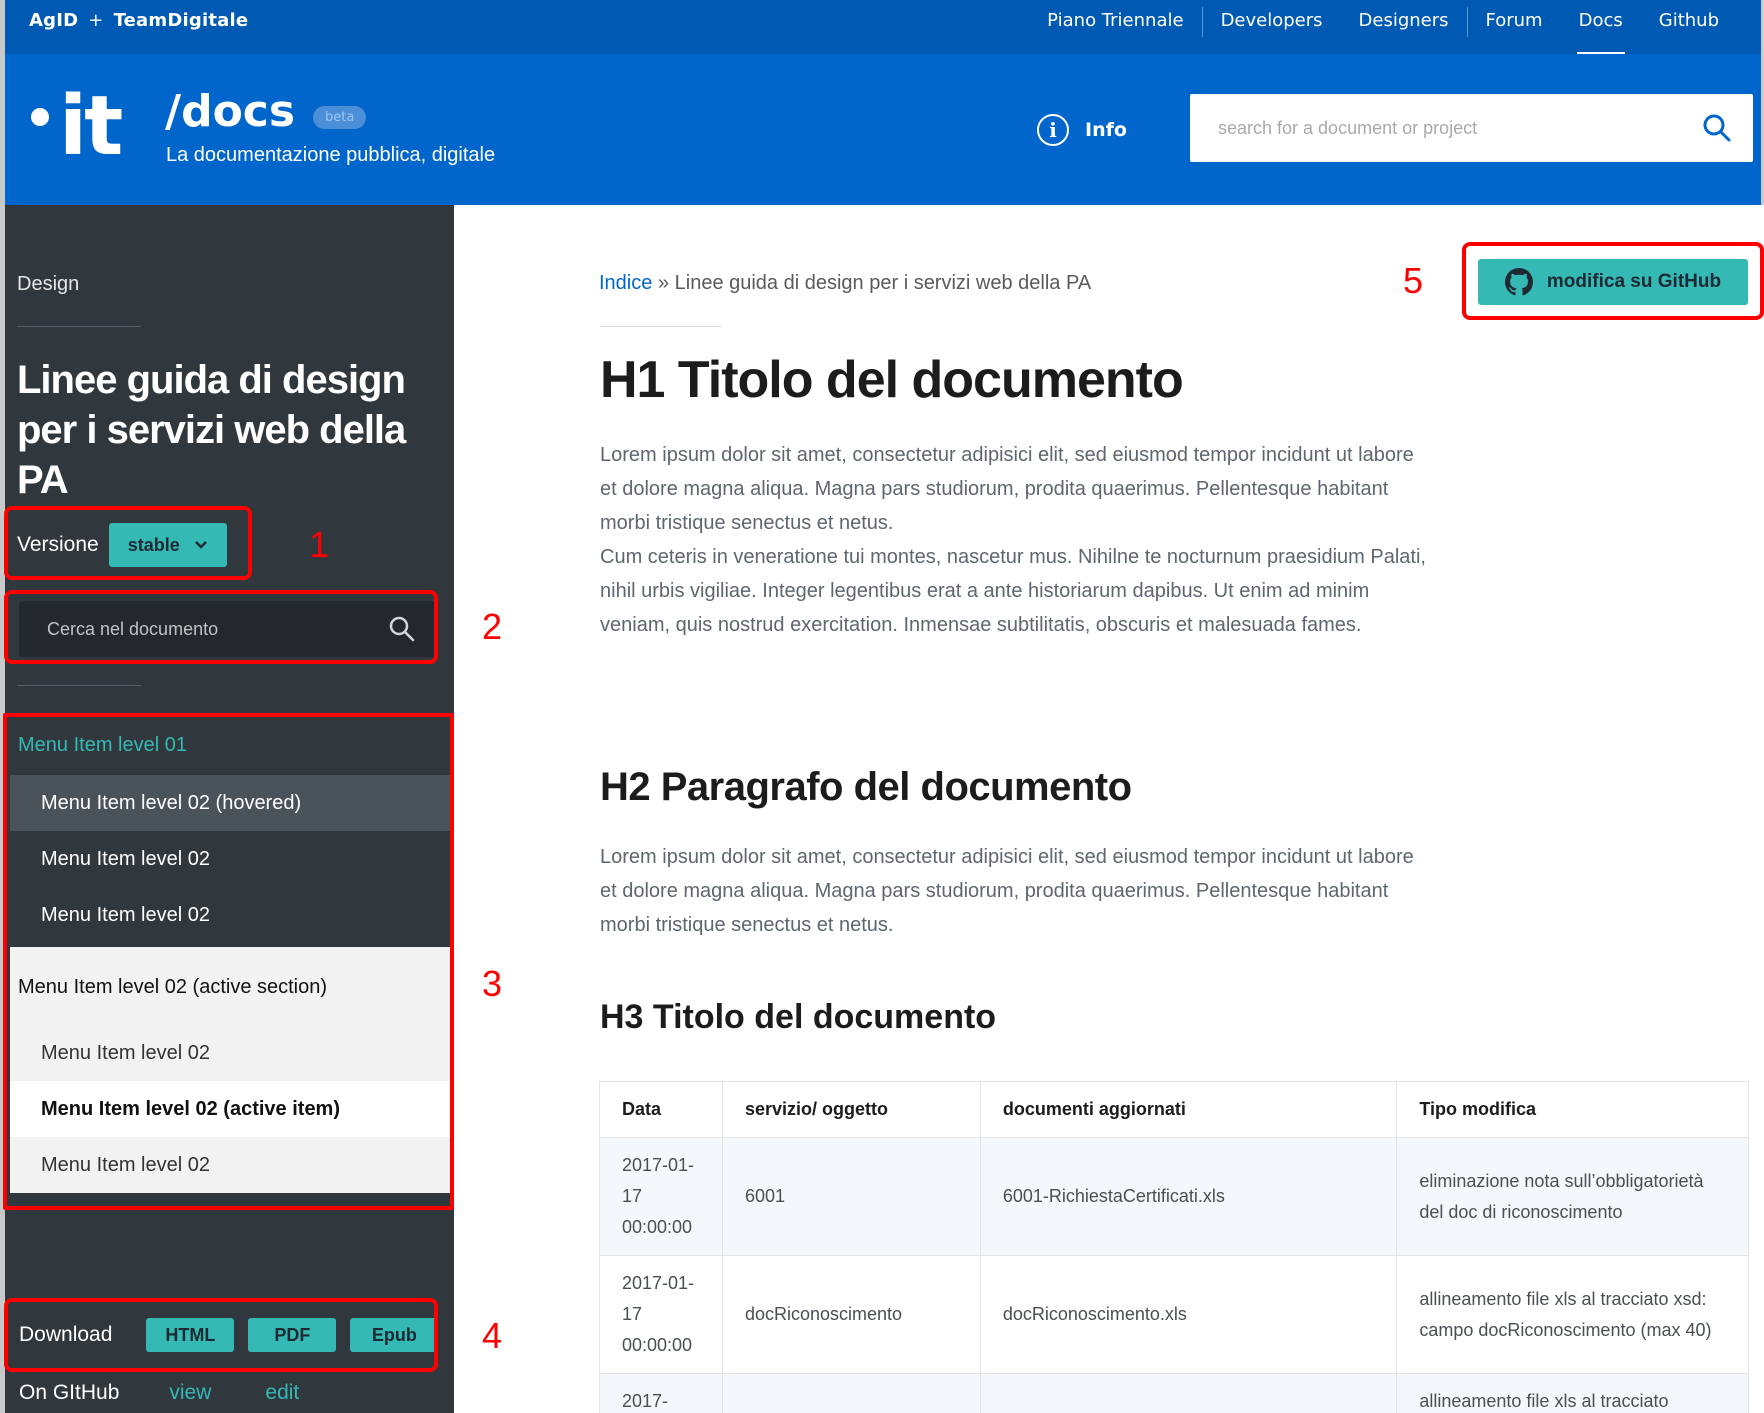 The width and height of the screenshot is (1764, 1413). I want to click on table-row: 2017- allineamento file xls al tracciato, so click(1174, 1393).